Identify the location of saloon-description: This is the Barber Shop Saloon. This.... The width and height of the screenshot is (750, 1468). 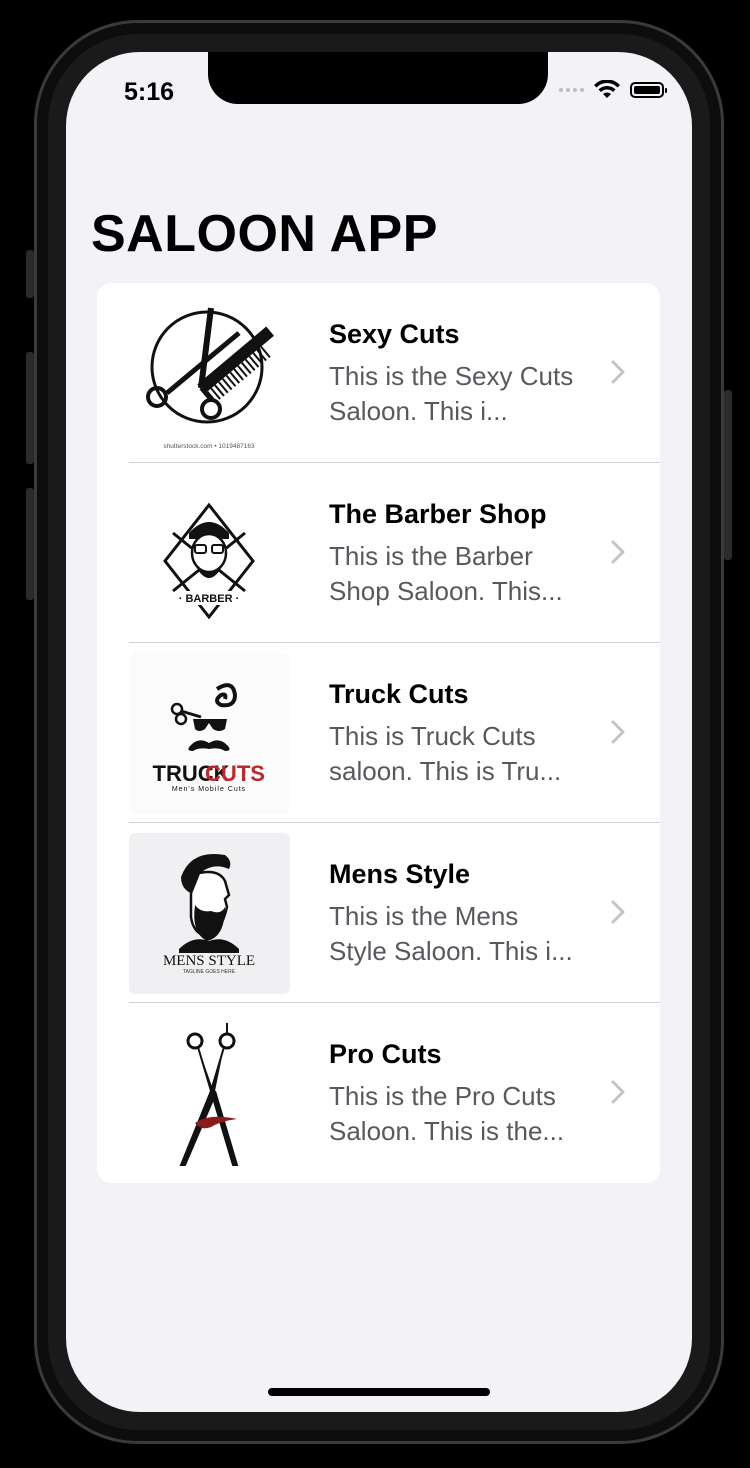
(446, 573).